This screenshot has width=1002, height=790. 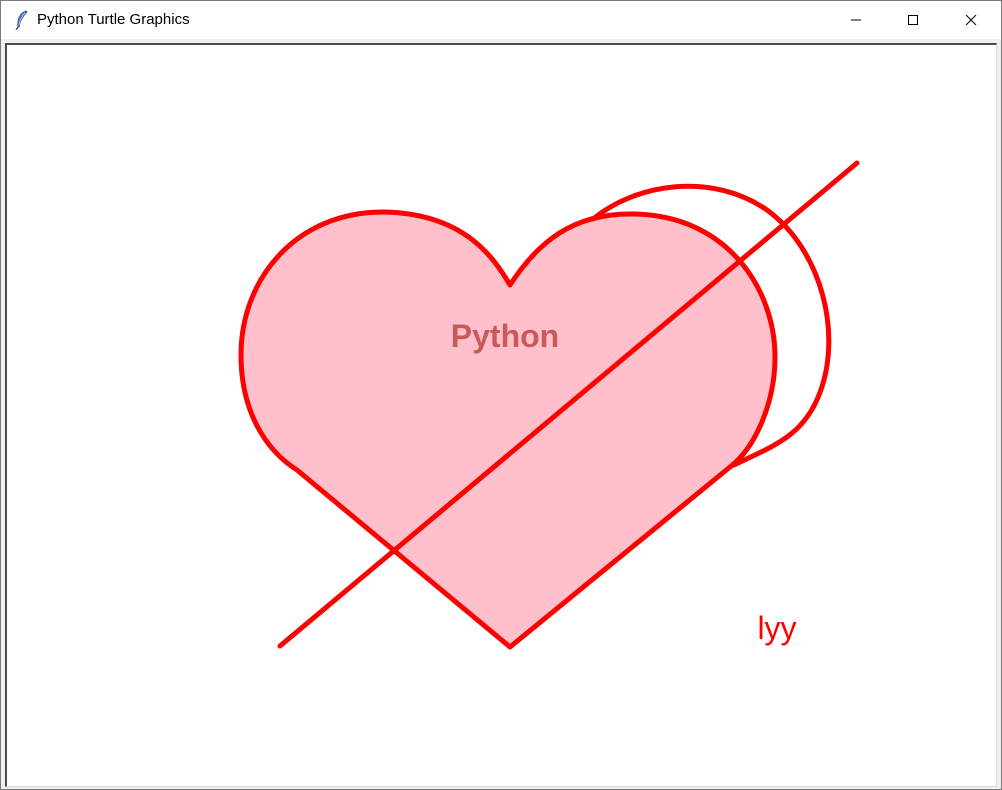 I want to click on close-icon, so click(x=971, y=20).